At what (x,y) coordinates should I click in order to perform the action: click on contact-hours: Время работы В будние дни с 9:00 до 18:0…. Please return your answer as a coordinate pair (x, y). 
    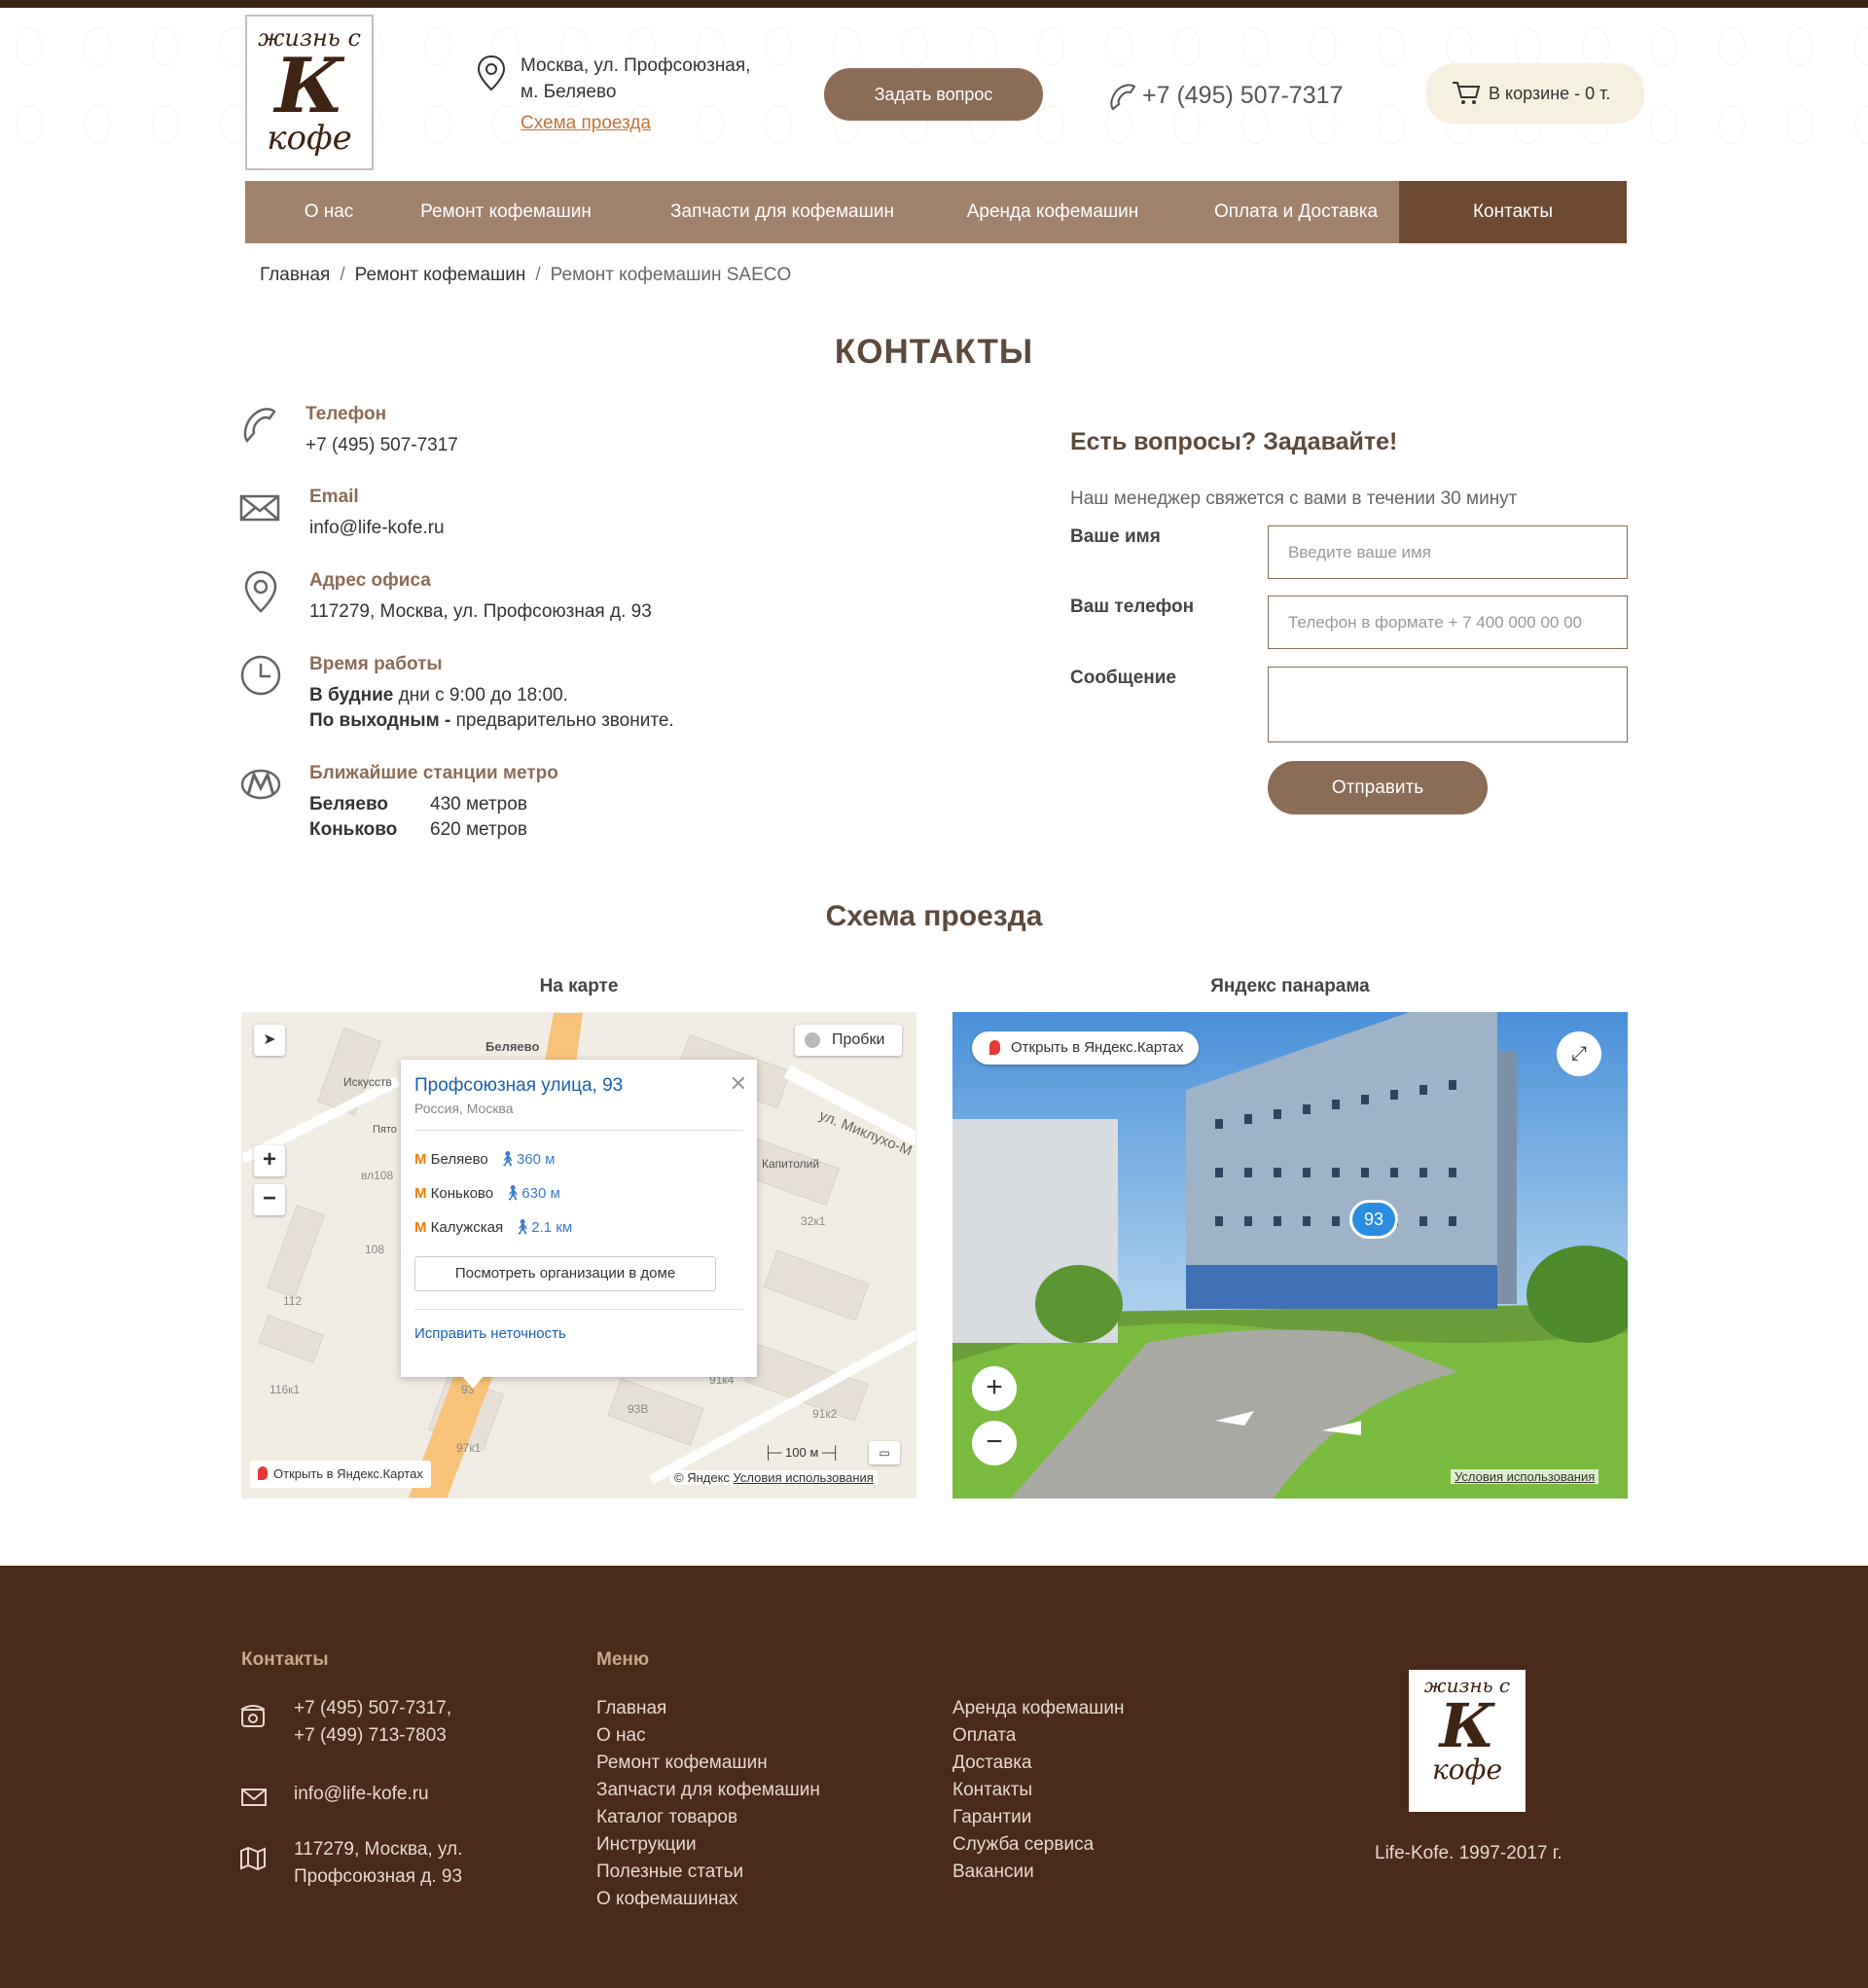
    Looking at the image, I should click on (531, 696).